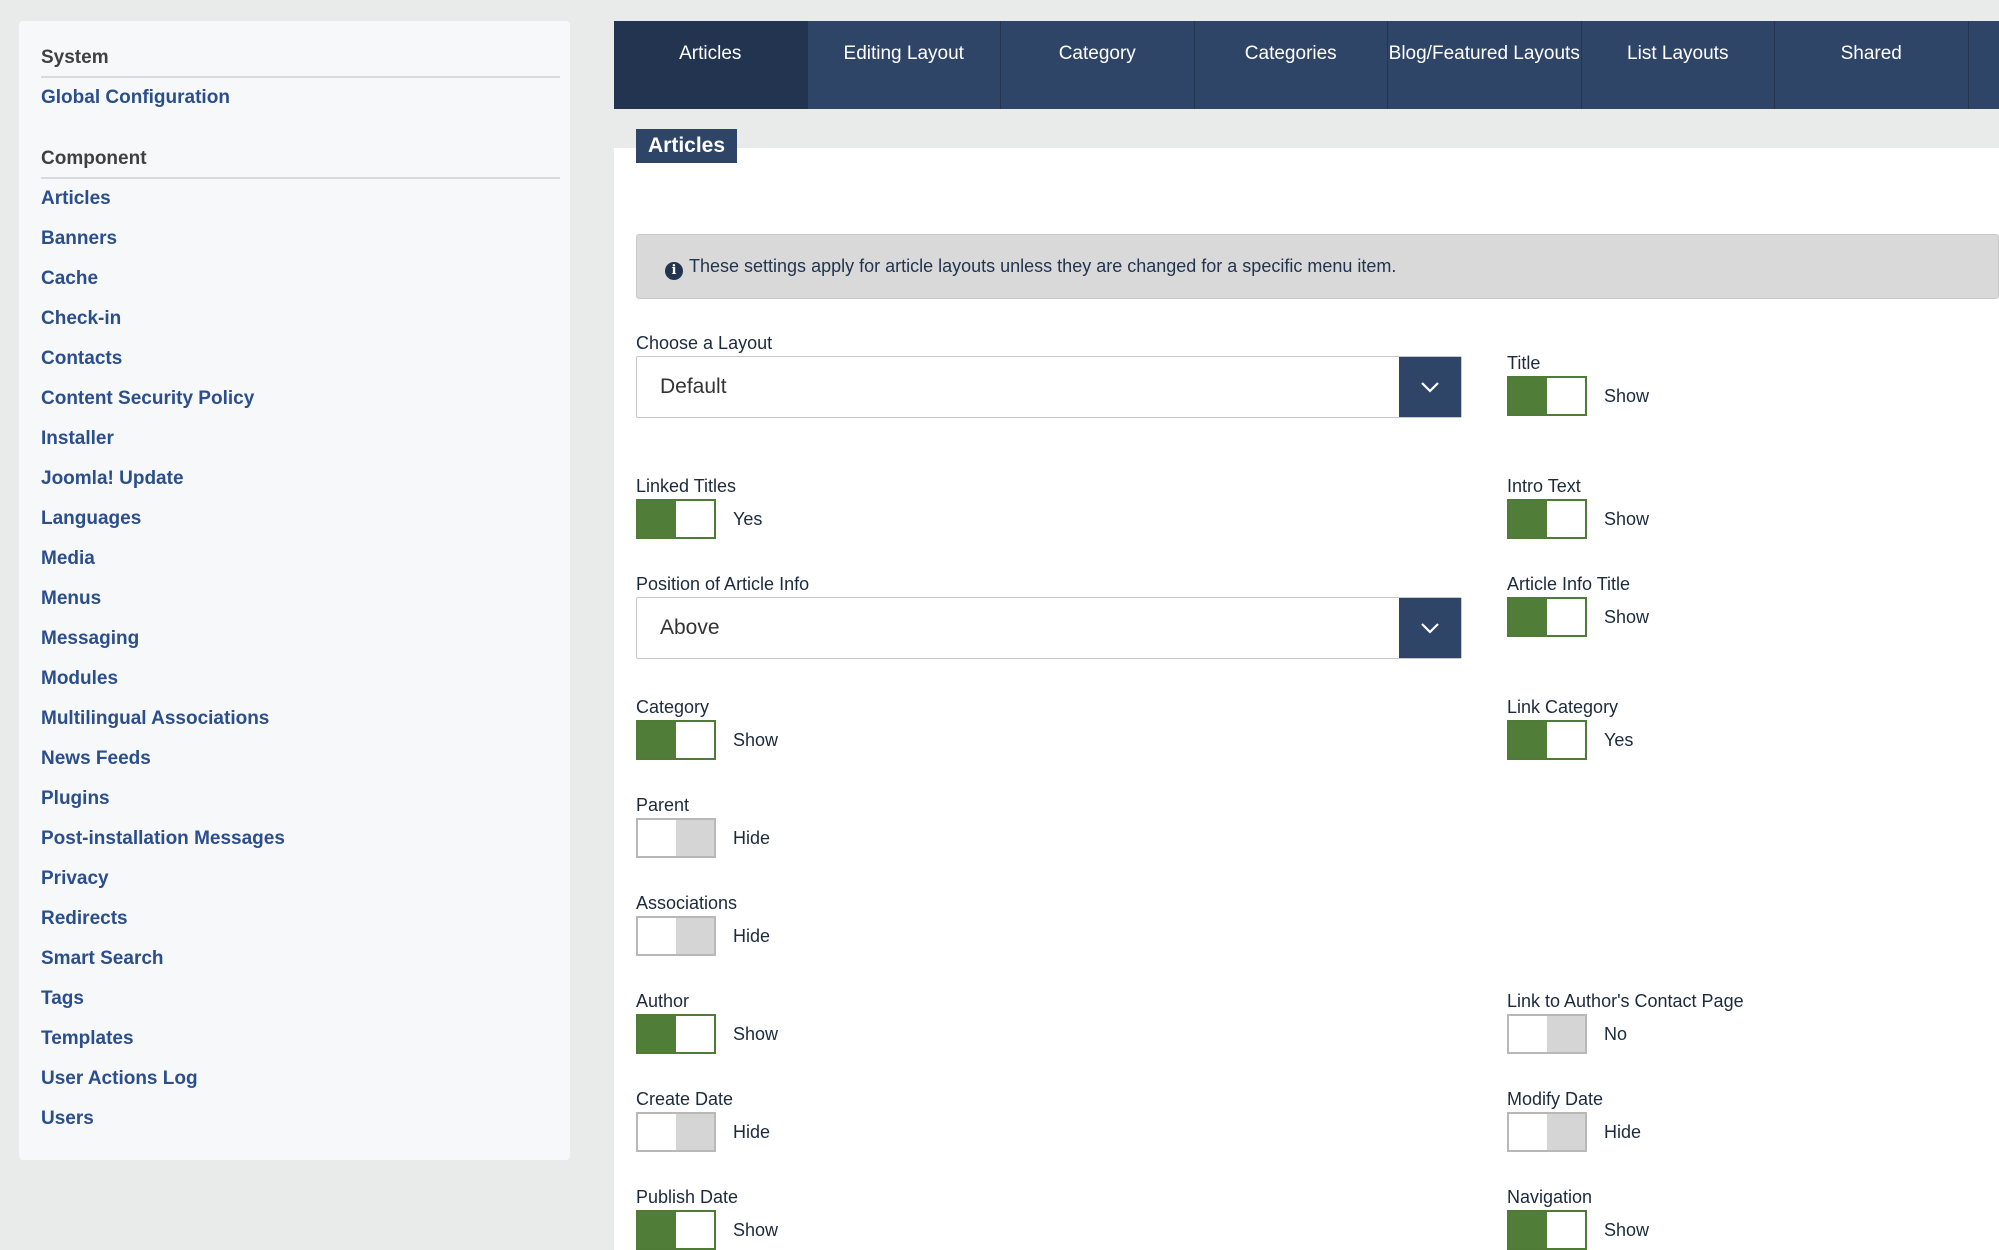  Describe the element at coordinates (300, 319) in the screenshot. I see `sidebar-item-check-in: Check-in` at that location.